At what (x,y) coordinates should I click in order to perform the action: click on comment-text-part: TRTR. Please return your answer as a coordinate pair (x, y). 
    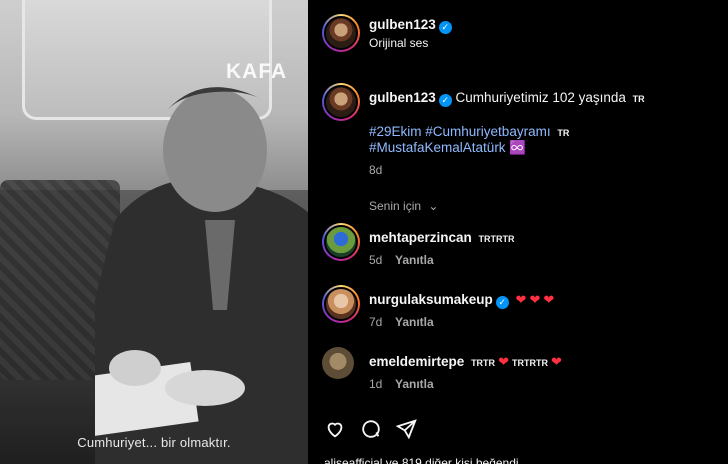
    Looking at the image, I should click on (483, 363).